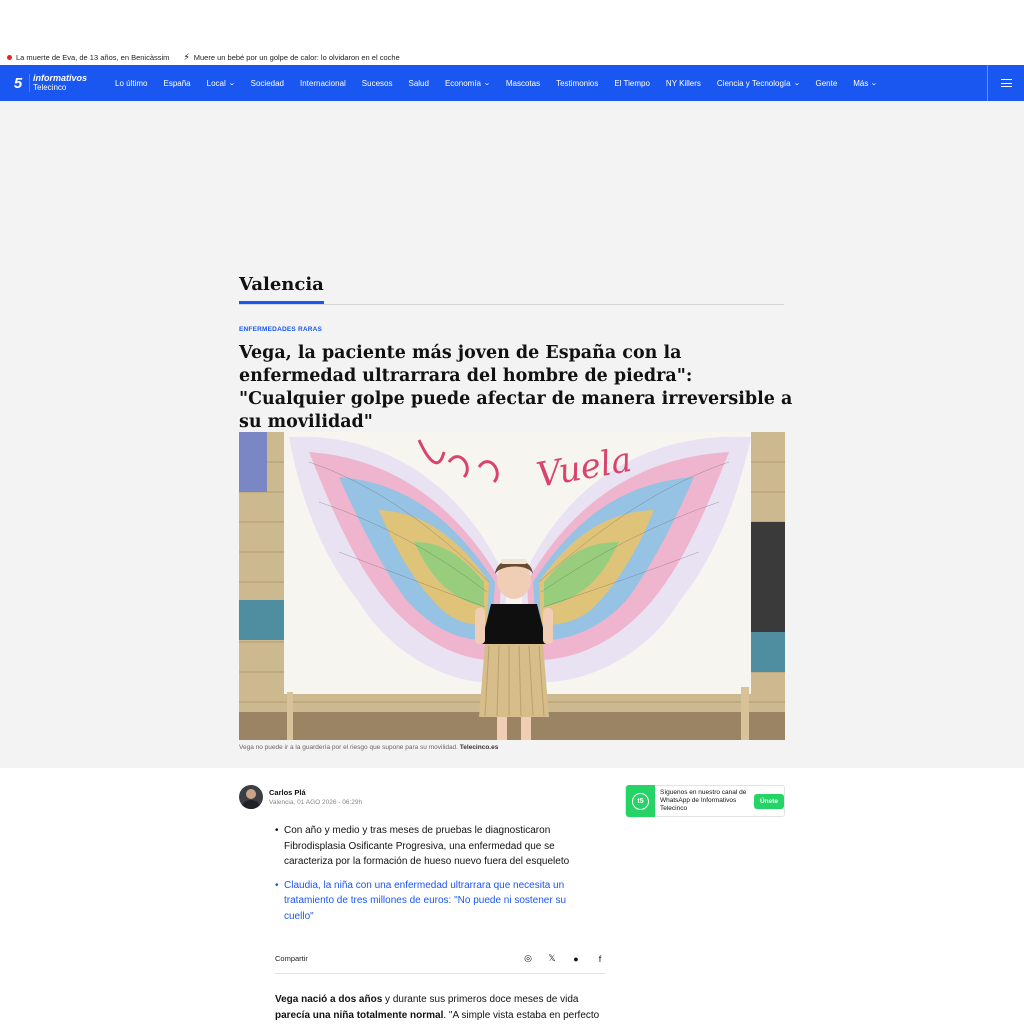  What do you see at coordinates (640, 801) in the screenshot?
I see `whatsapp-icon: t5` at bounding box center [640, 801].